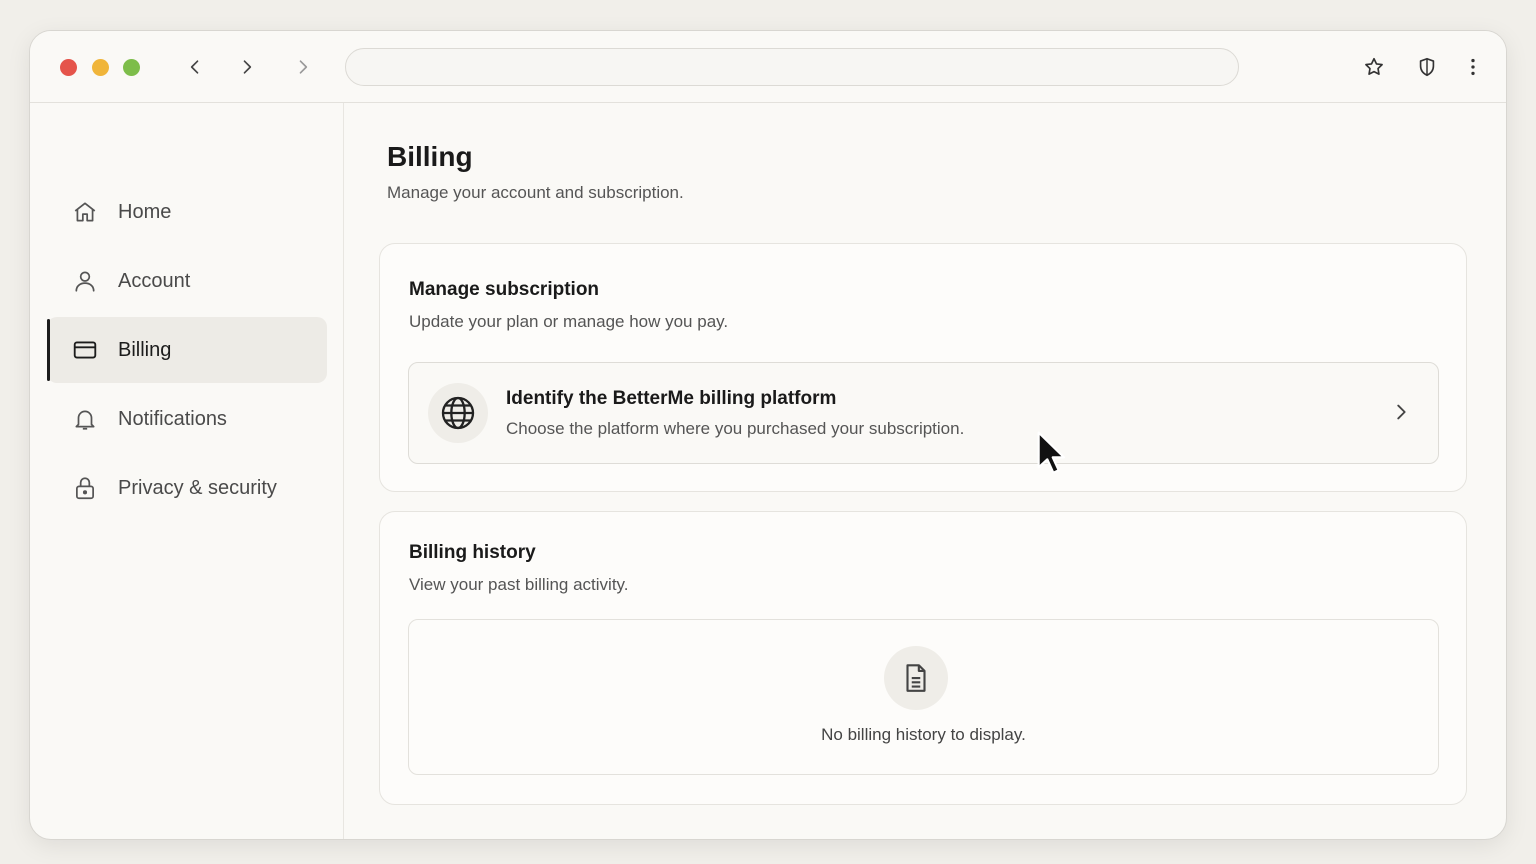 The height and width of the screenshot is (864, 1536). What do you see at coordinates (197, 487) in the screenshot?
I see `sidebar-item-label: Privacy & security` at bounding box center [197, 487].